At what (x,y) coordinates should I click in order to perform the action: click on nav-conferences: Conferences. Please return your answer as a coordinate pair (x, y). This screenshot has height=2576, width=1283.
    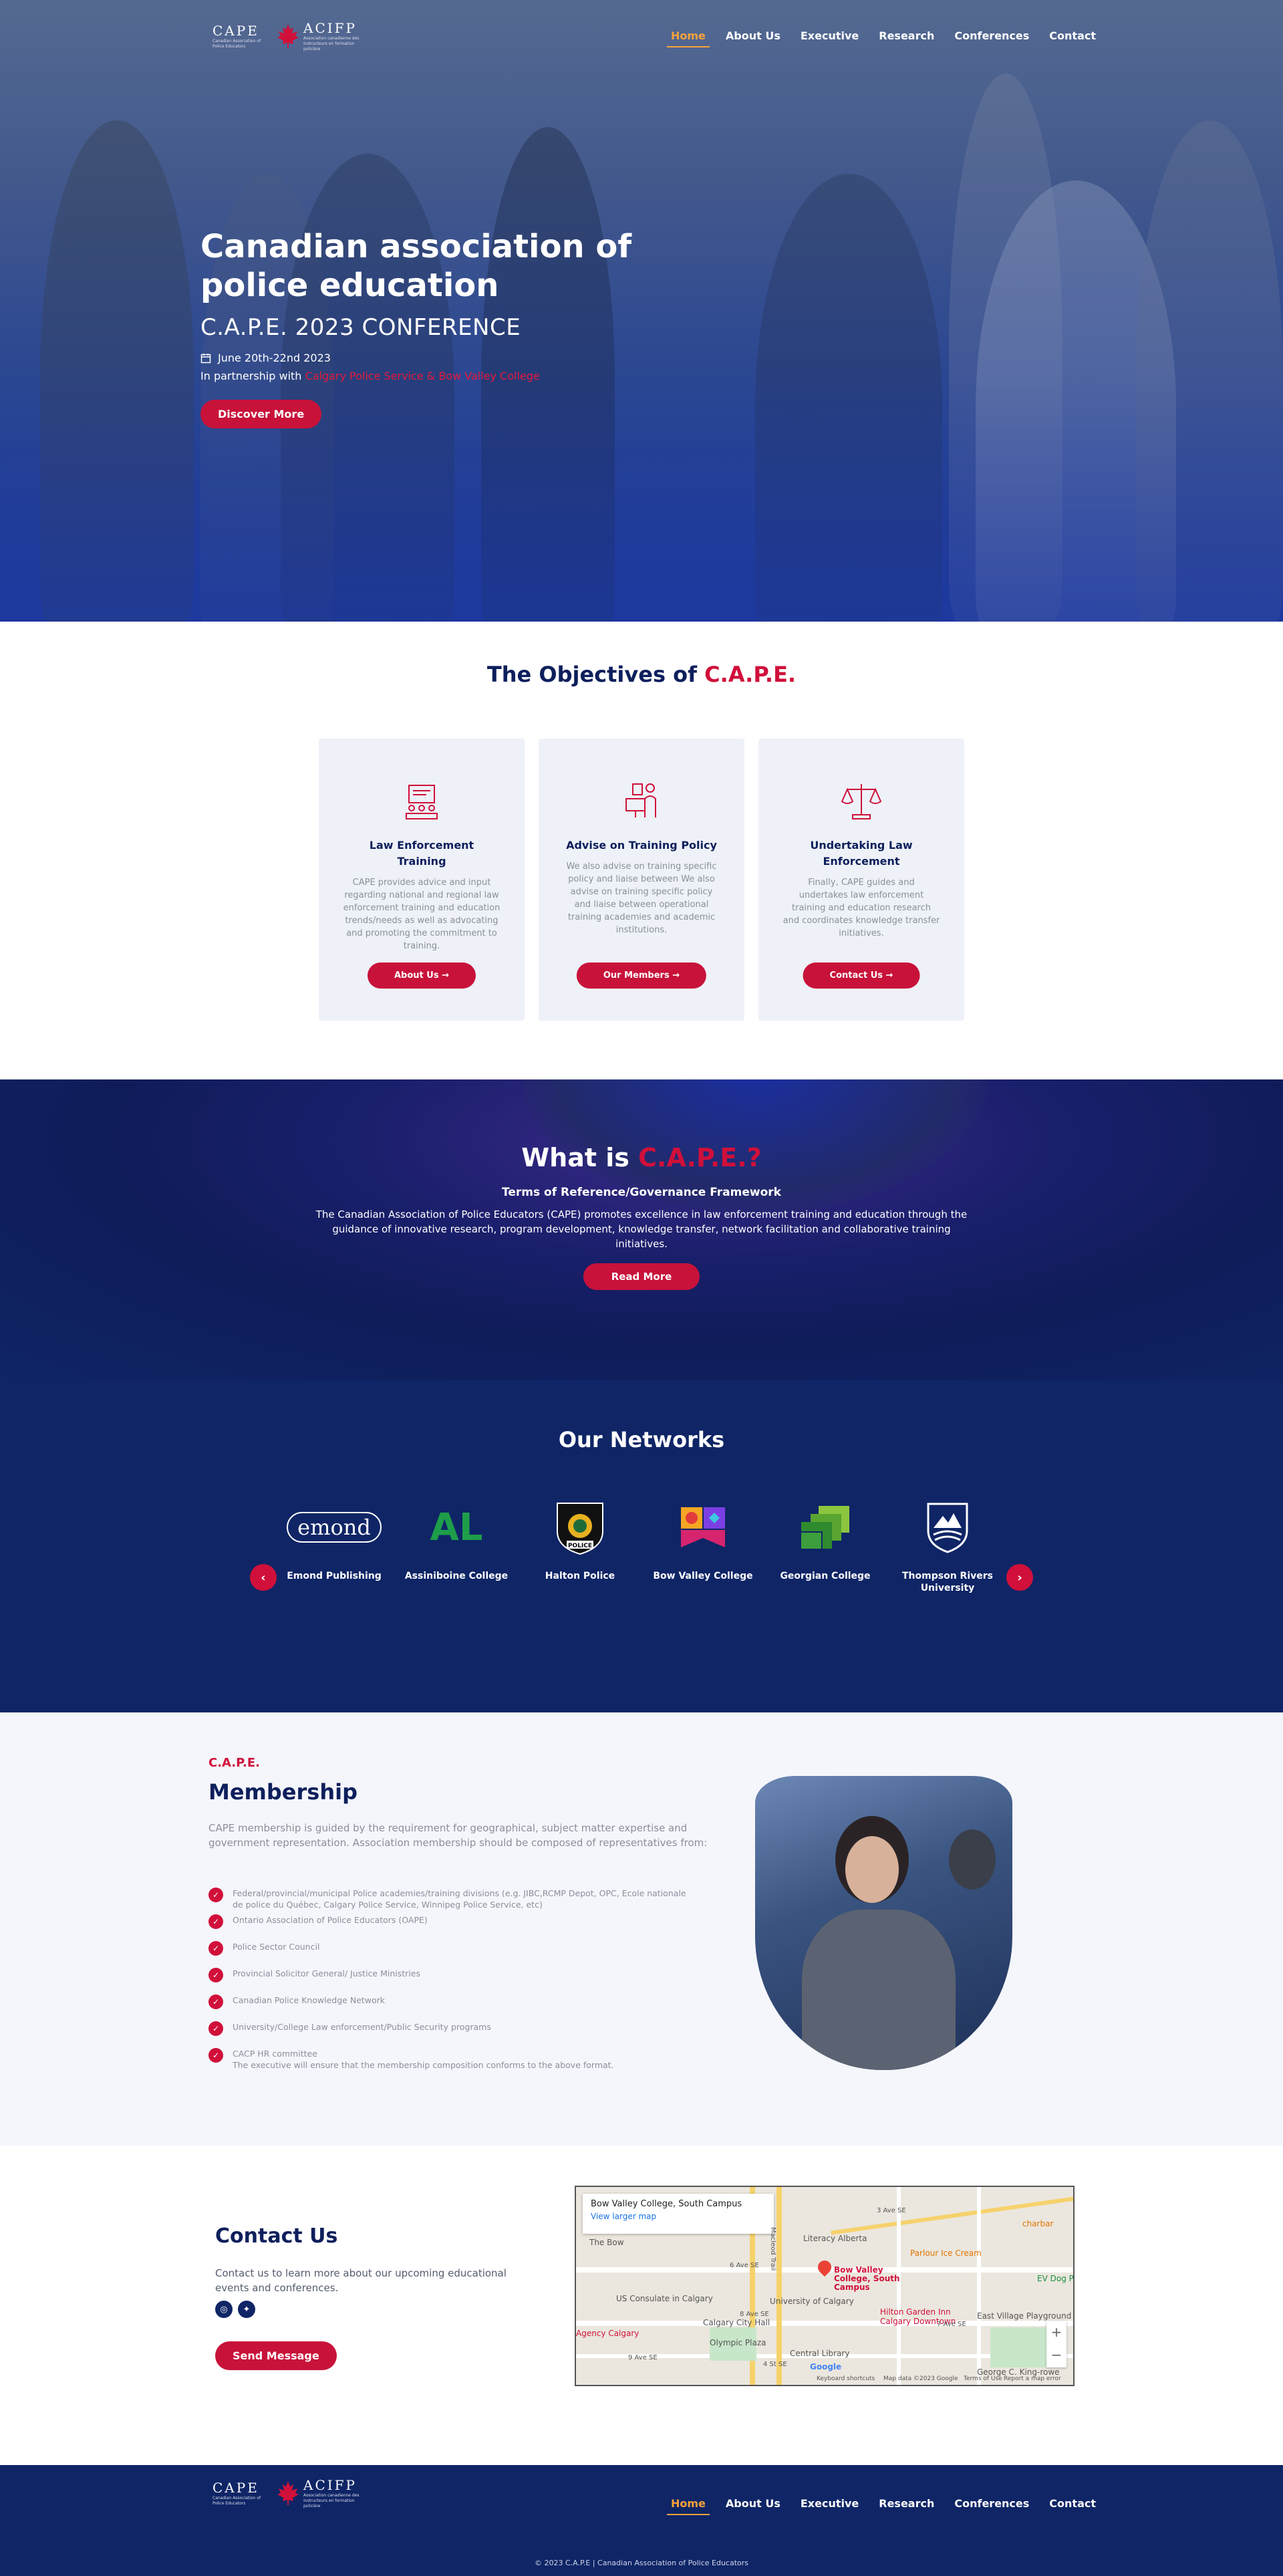
    Looking at the image, I should click on (992, 38).